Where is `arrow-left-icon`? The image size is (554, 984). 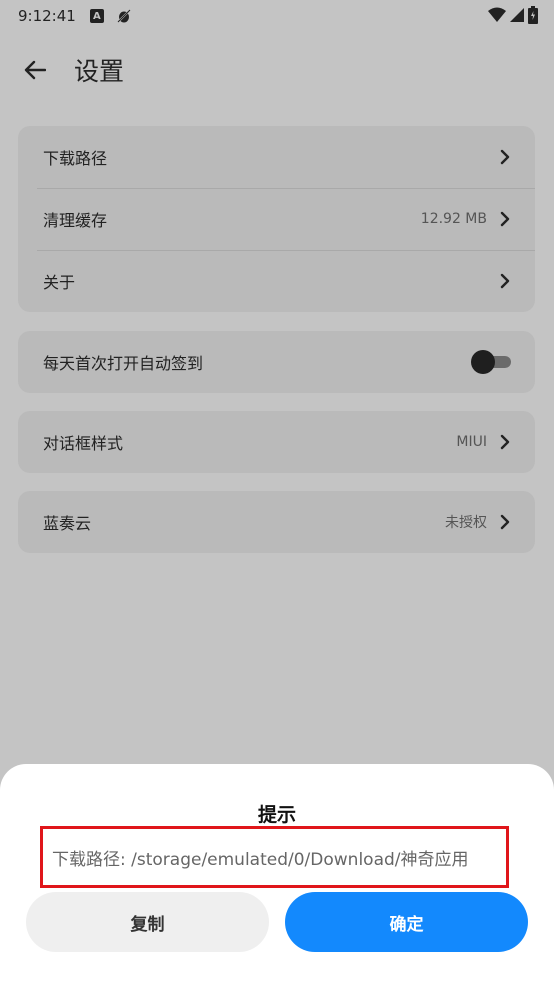 arrow-left-icon is located at coordinates (35, 70).